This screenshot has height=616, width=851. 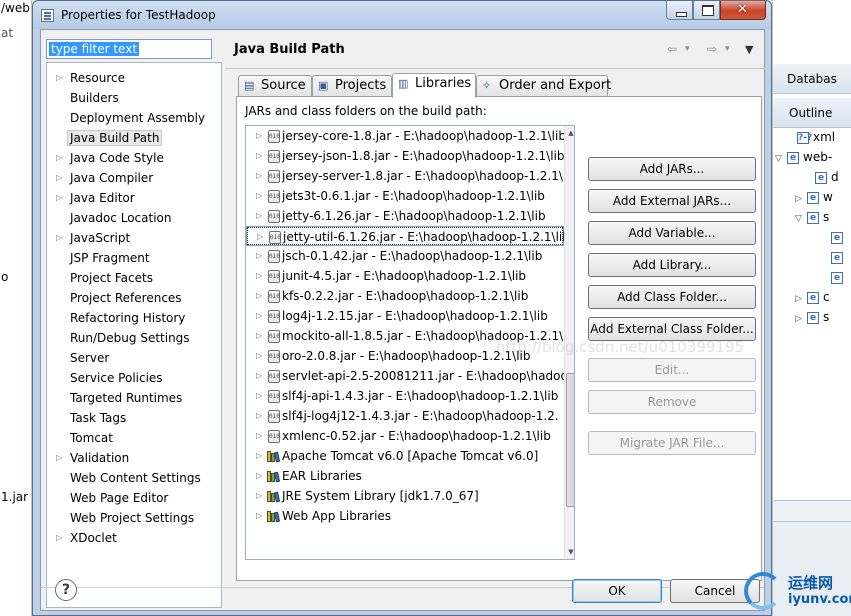 What do you see at coordinates (98, 258) in the screenshot?
I see `tree-item-jsp-fragment: JSP Fragment` at bounding box center [98, 258].